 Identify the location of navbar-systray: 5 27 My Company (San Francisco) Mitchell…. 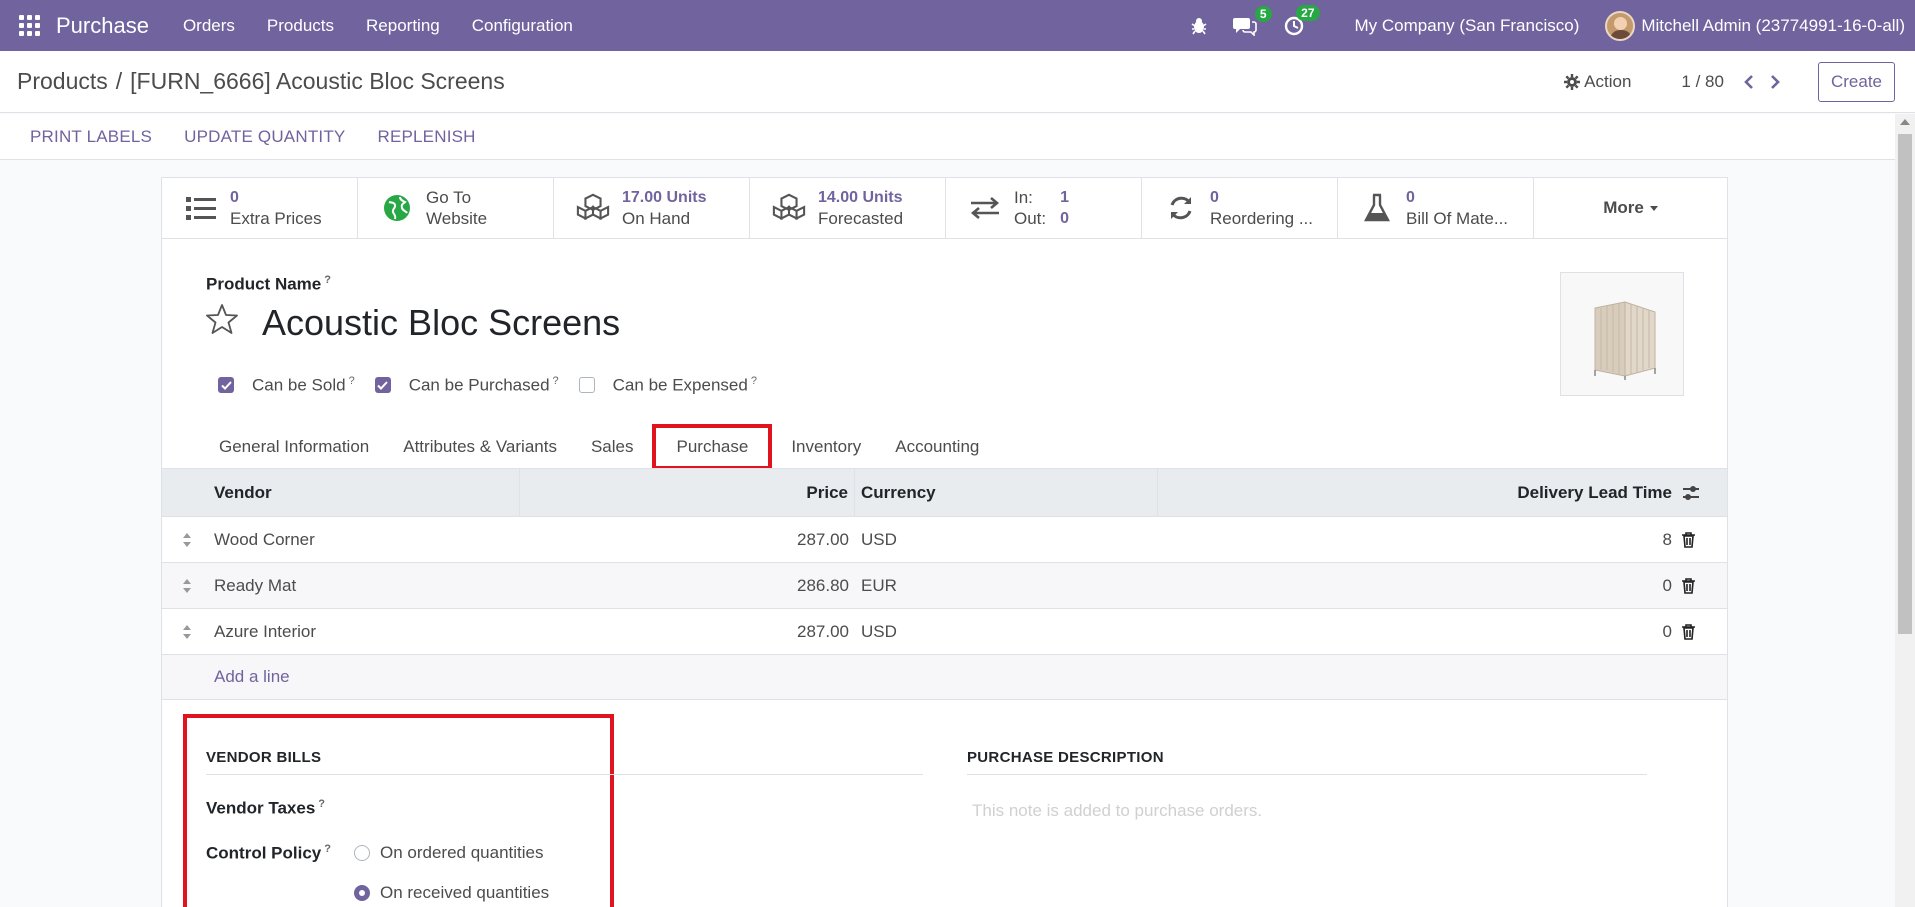
(1553, 25).